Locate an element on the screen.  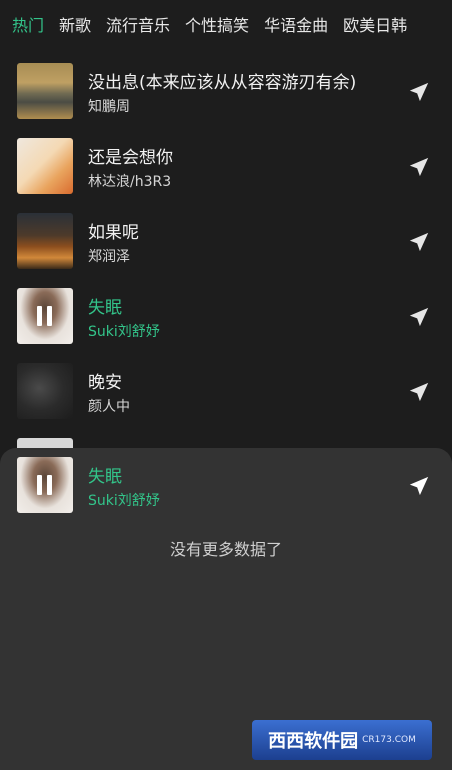
song-title: 没出息(本来应该从从容容游刃有余) is located at coordinates (222, 83).